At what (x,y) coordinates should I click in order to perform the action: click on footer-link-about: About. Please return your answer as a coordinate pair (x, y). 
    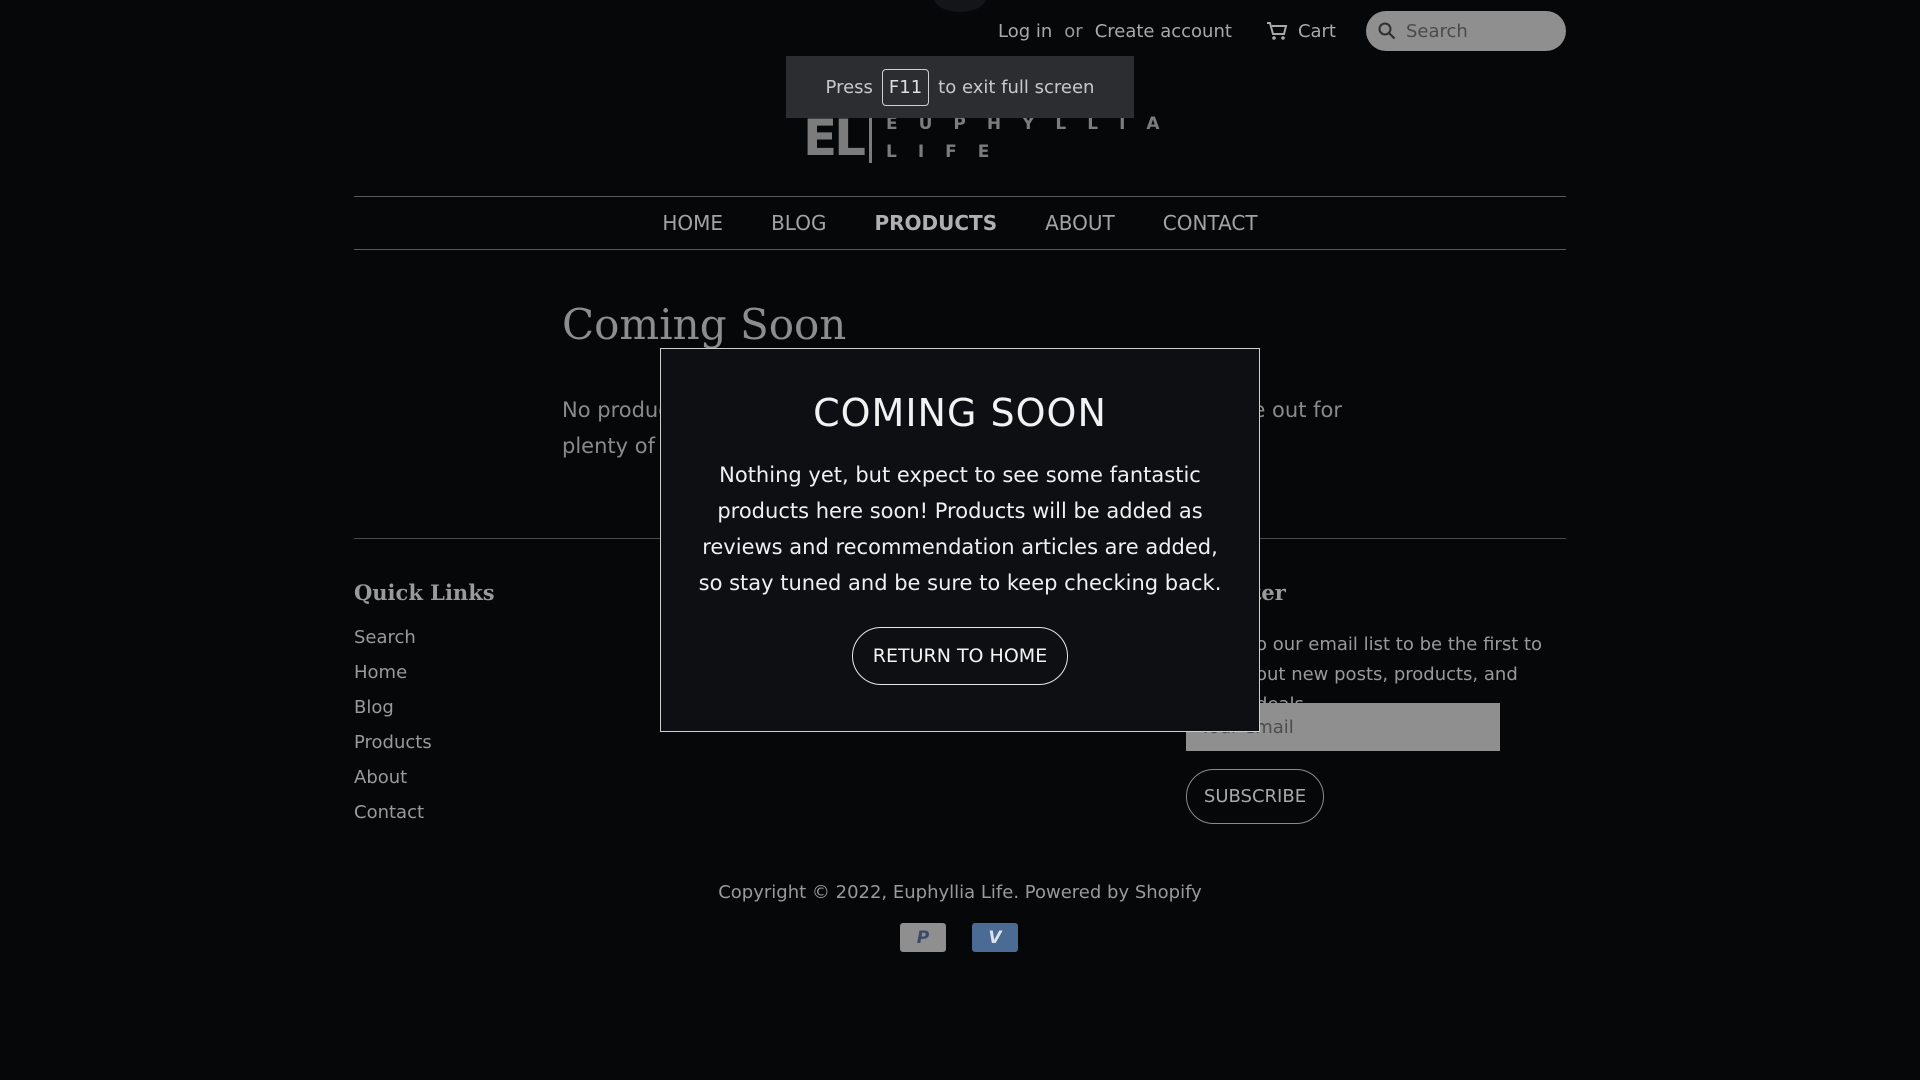
    Looking at the image, I should click on (393, 777).